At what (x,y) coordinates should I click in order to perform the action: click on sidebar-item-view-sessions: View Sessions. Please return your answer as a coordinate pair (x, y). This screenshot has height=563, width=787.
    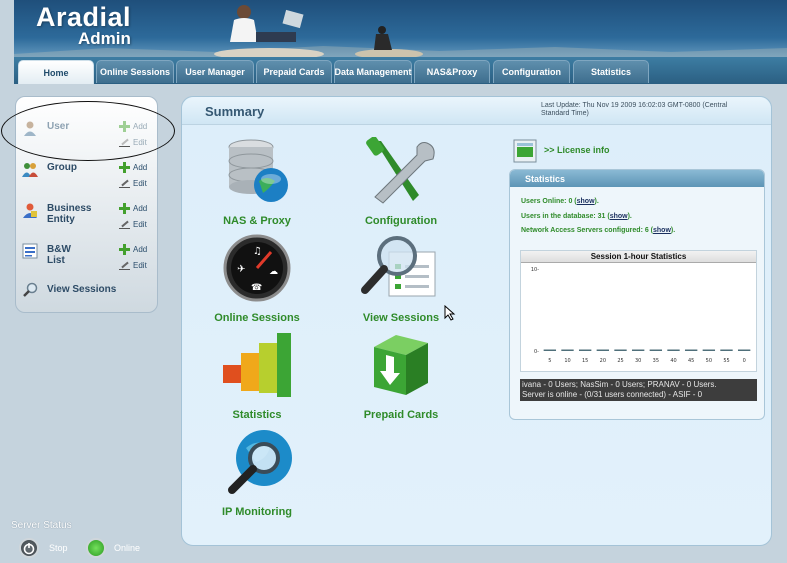
    Looking at the image, I should click on (87, 300).